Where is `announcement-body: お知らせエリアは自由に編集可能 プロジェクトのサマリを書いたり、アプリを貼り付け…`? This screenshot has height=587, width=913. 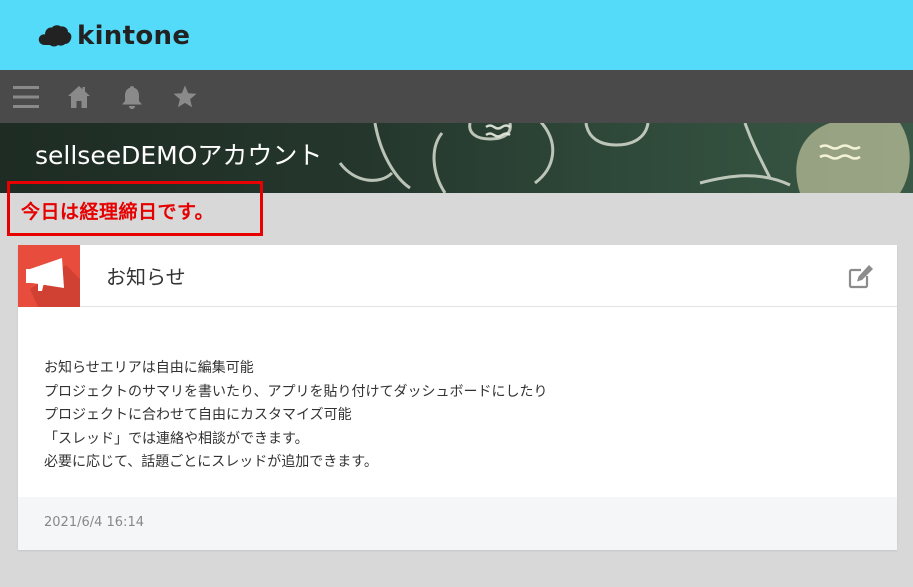
announcement-body: お知らせエリアは自由に編集可能 プロジェクトのサマリを書いたり、アプリを貼り付け… is located at coordinates (295, 416).